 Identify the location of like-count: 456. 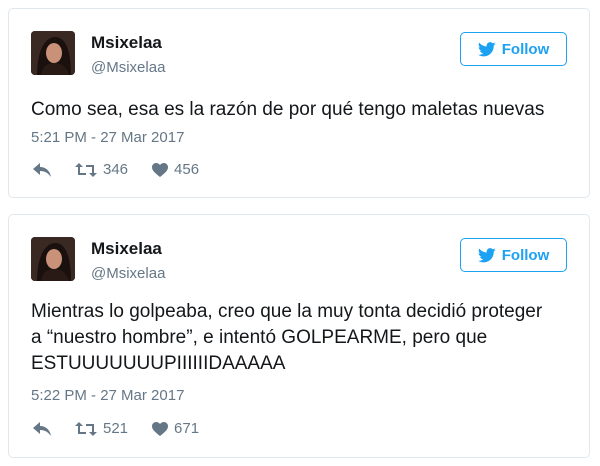
(187, 169).